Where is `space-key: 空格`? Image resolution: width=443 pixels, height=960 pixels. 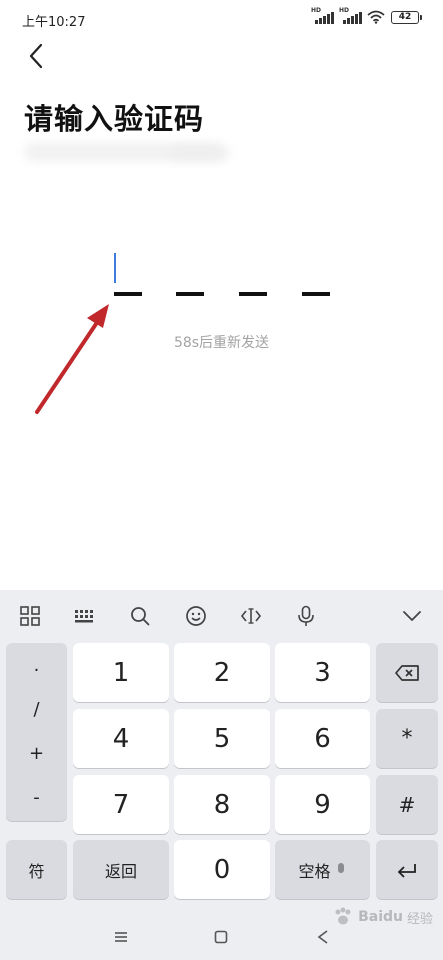
space-key: 空格 is located at coordinates (322, 869).